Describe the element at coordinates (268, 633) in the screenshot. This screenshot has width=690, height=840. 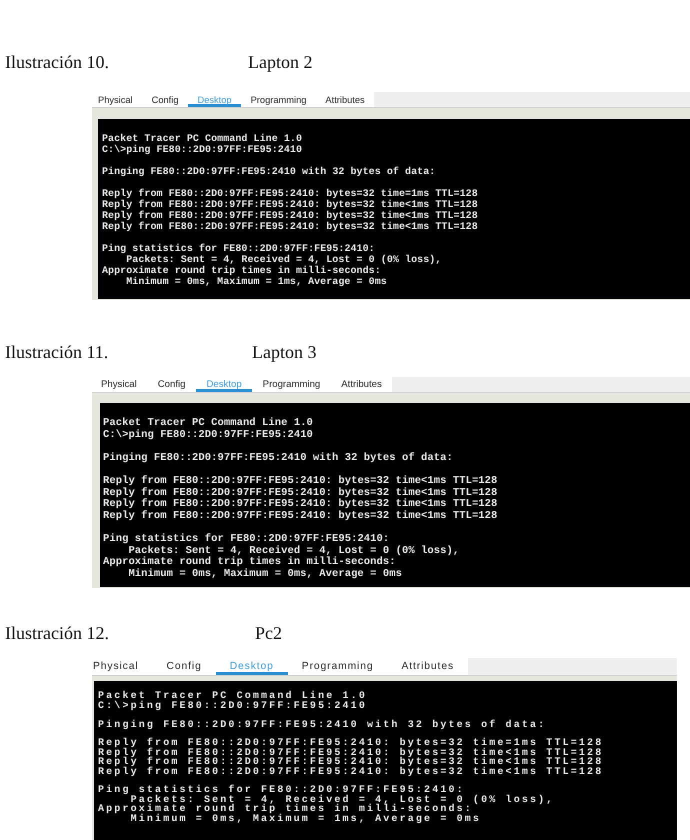
I see `figure-title: Pc2` at that location.